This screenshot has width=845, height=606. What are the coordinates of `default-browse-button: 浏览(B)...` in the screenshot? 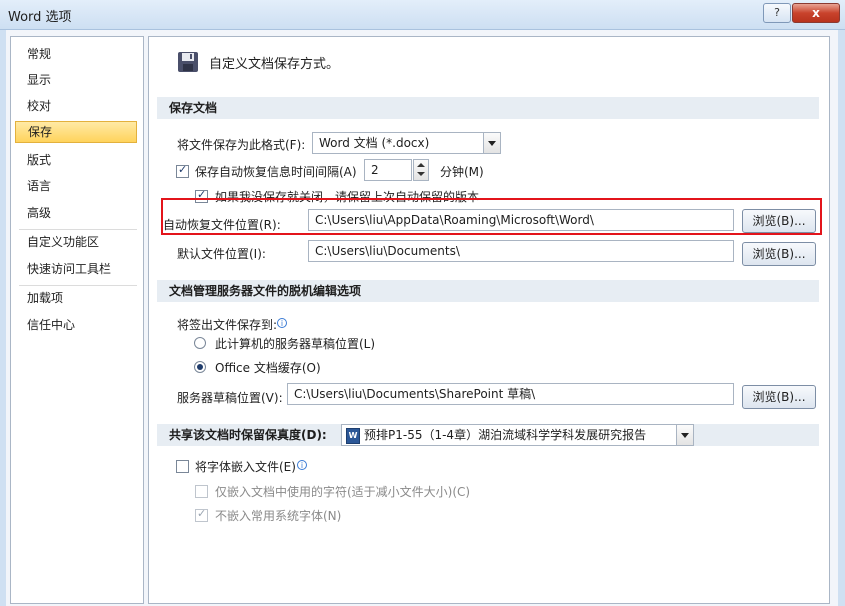 It's located at (779, 254).